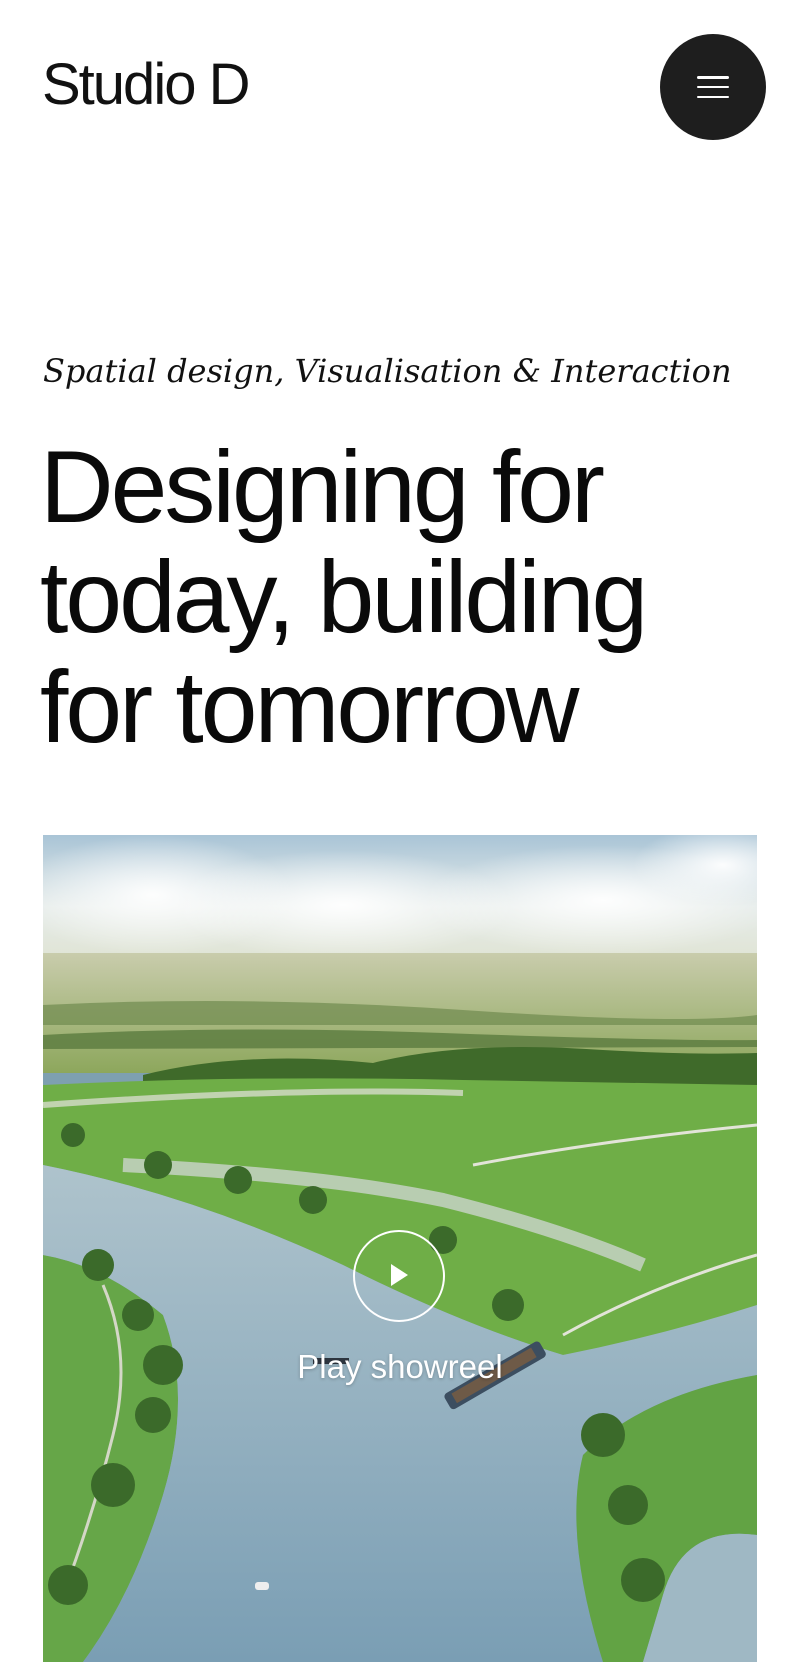 This screenshot has height=1662, width=800. Describe the element at coordinates (309, 707) in the screenshot. I see `headline-line-3: for tomorrow` at that location.